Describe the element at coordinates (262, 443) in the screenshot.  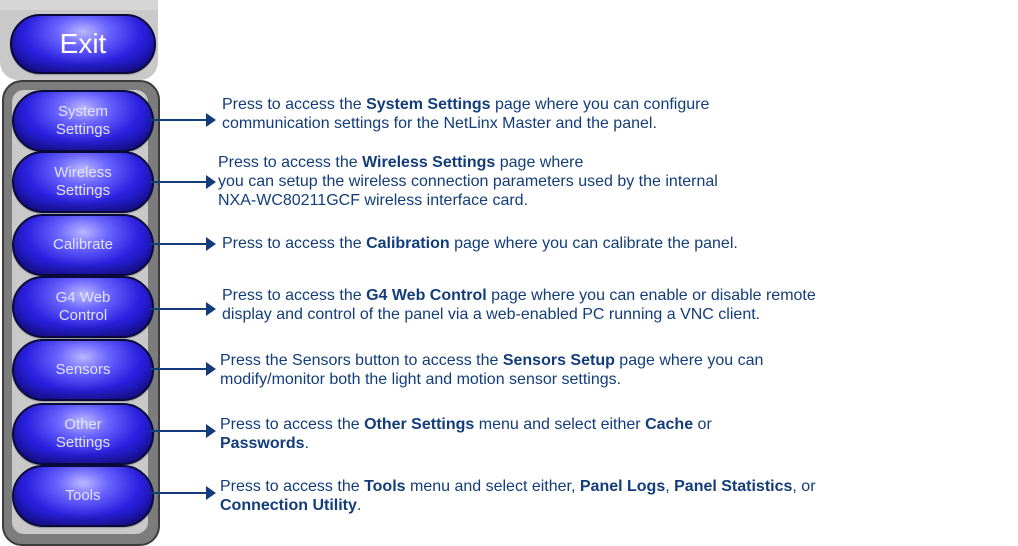
I see `desc-bold: Passwords` at that location.